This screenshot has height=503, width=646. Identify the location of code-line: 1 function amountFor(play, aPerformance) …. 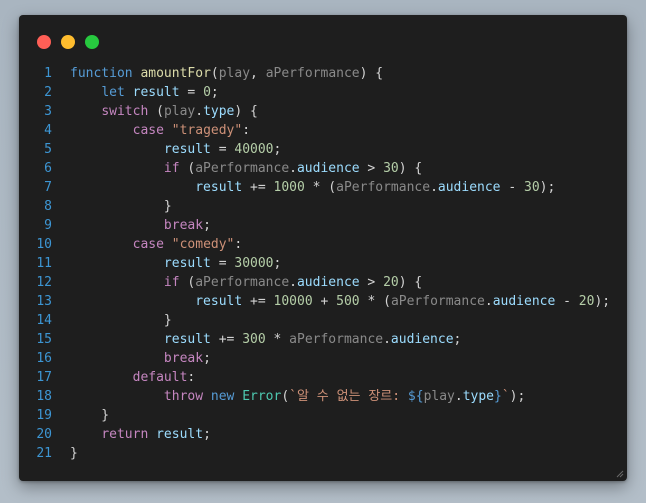
(323, 73).